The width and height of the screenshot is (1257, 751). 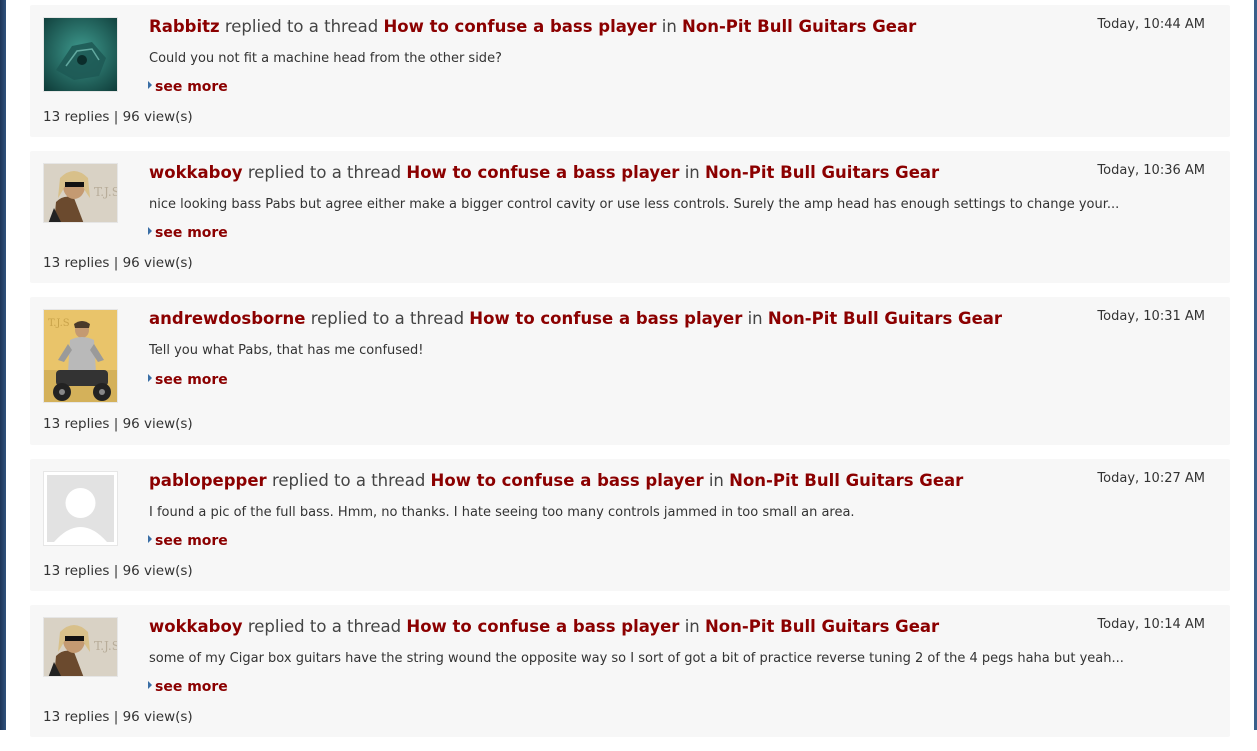 What do you see at coordinates (227, 318) in the screenshot?
I see `username-link: andrewdosborne` at bounding box center [227, 318].